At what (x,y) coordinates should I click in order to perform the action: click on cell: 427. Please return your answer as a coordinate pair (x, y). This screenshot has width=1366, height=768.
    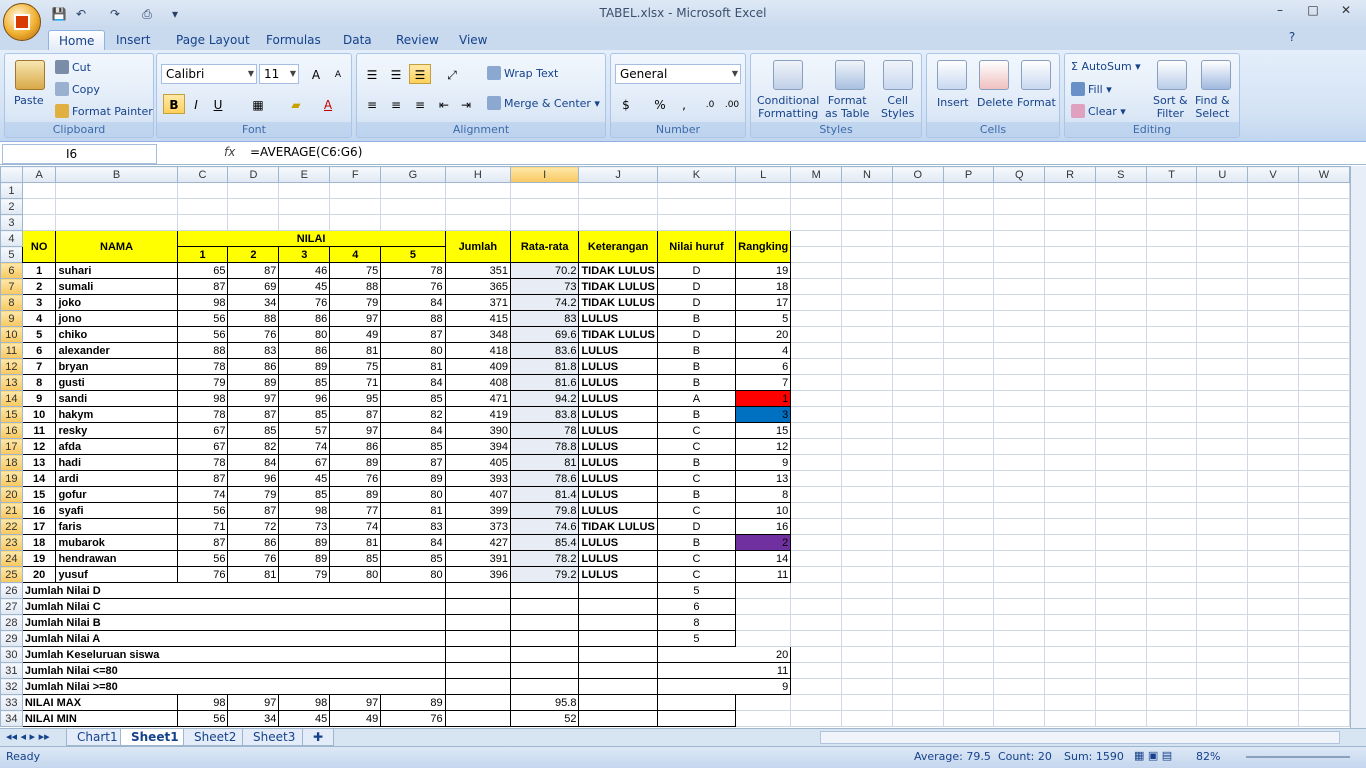
    Looking at the image, I should click on (477, 542).